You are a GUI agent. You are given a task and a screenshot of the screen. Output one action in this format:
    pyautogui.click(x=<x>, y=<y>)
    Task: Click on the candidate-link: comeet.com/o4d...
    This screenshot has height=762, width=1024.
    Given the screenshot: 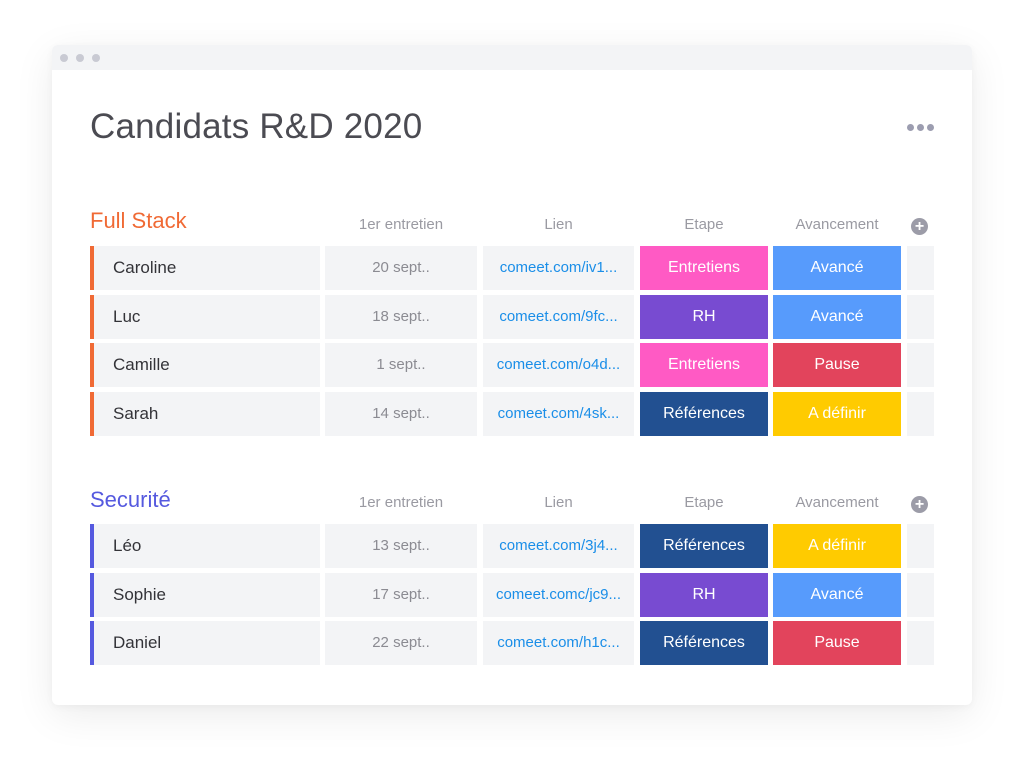 What is the action you would take?
    pyautogui.click(x=558, y=365)
    